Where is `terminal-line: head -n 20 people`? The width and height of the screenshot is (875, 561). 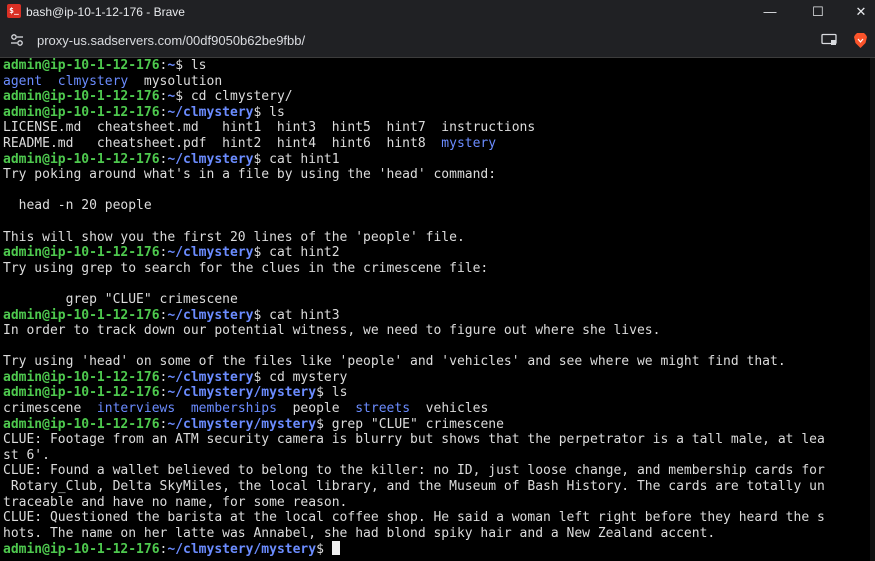
terminal-line: head -n 20 people is located at coordinates (414, 206).